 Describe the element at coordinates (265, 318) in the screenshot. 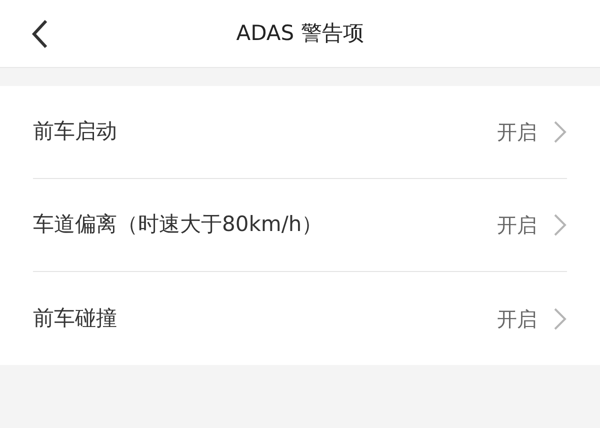

I see `setting-label: 前车碰撞` at that location.